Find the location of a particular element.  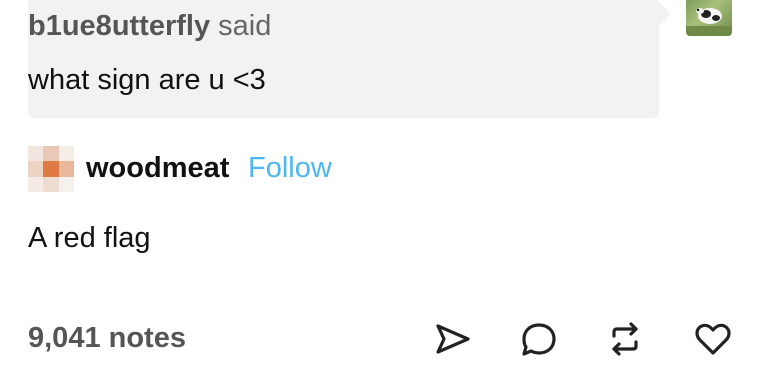

asker-name: b1ue8utterfly is located at coordinates (119, 26).